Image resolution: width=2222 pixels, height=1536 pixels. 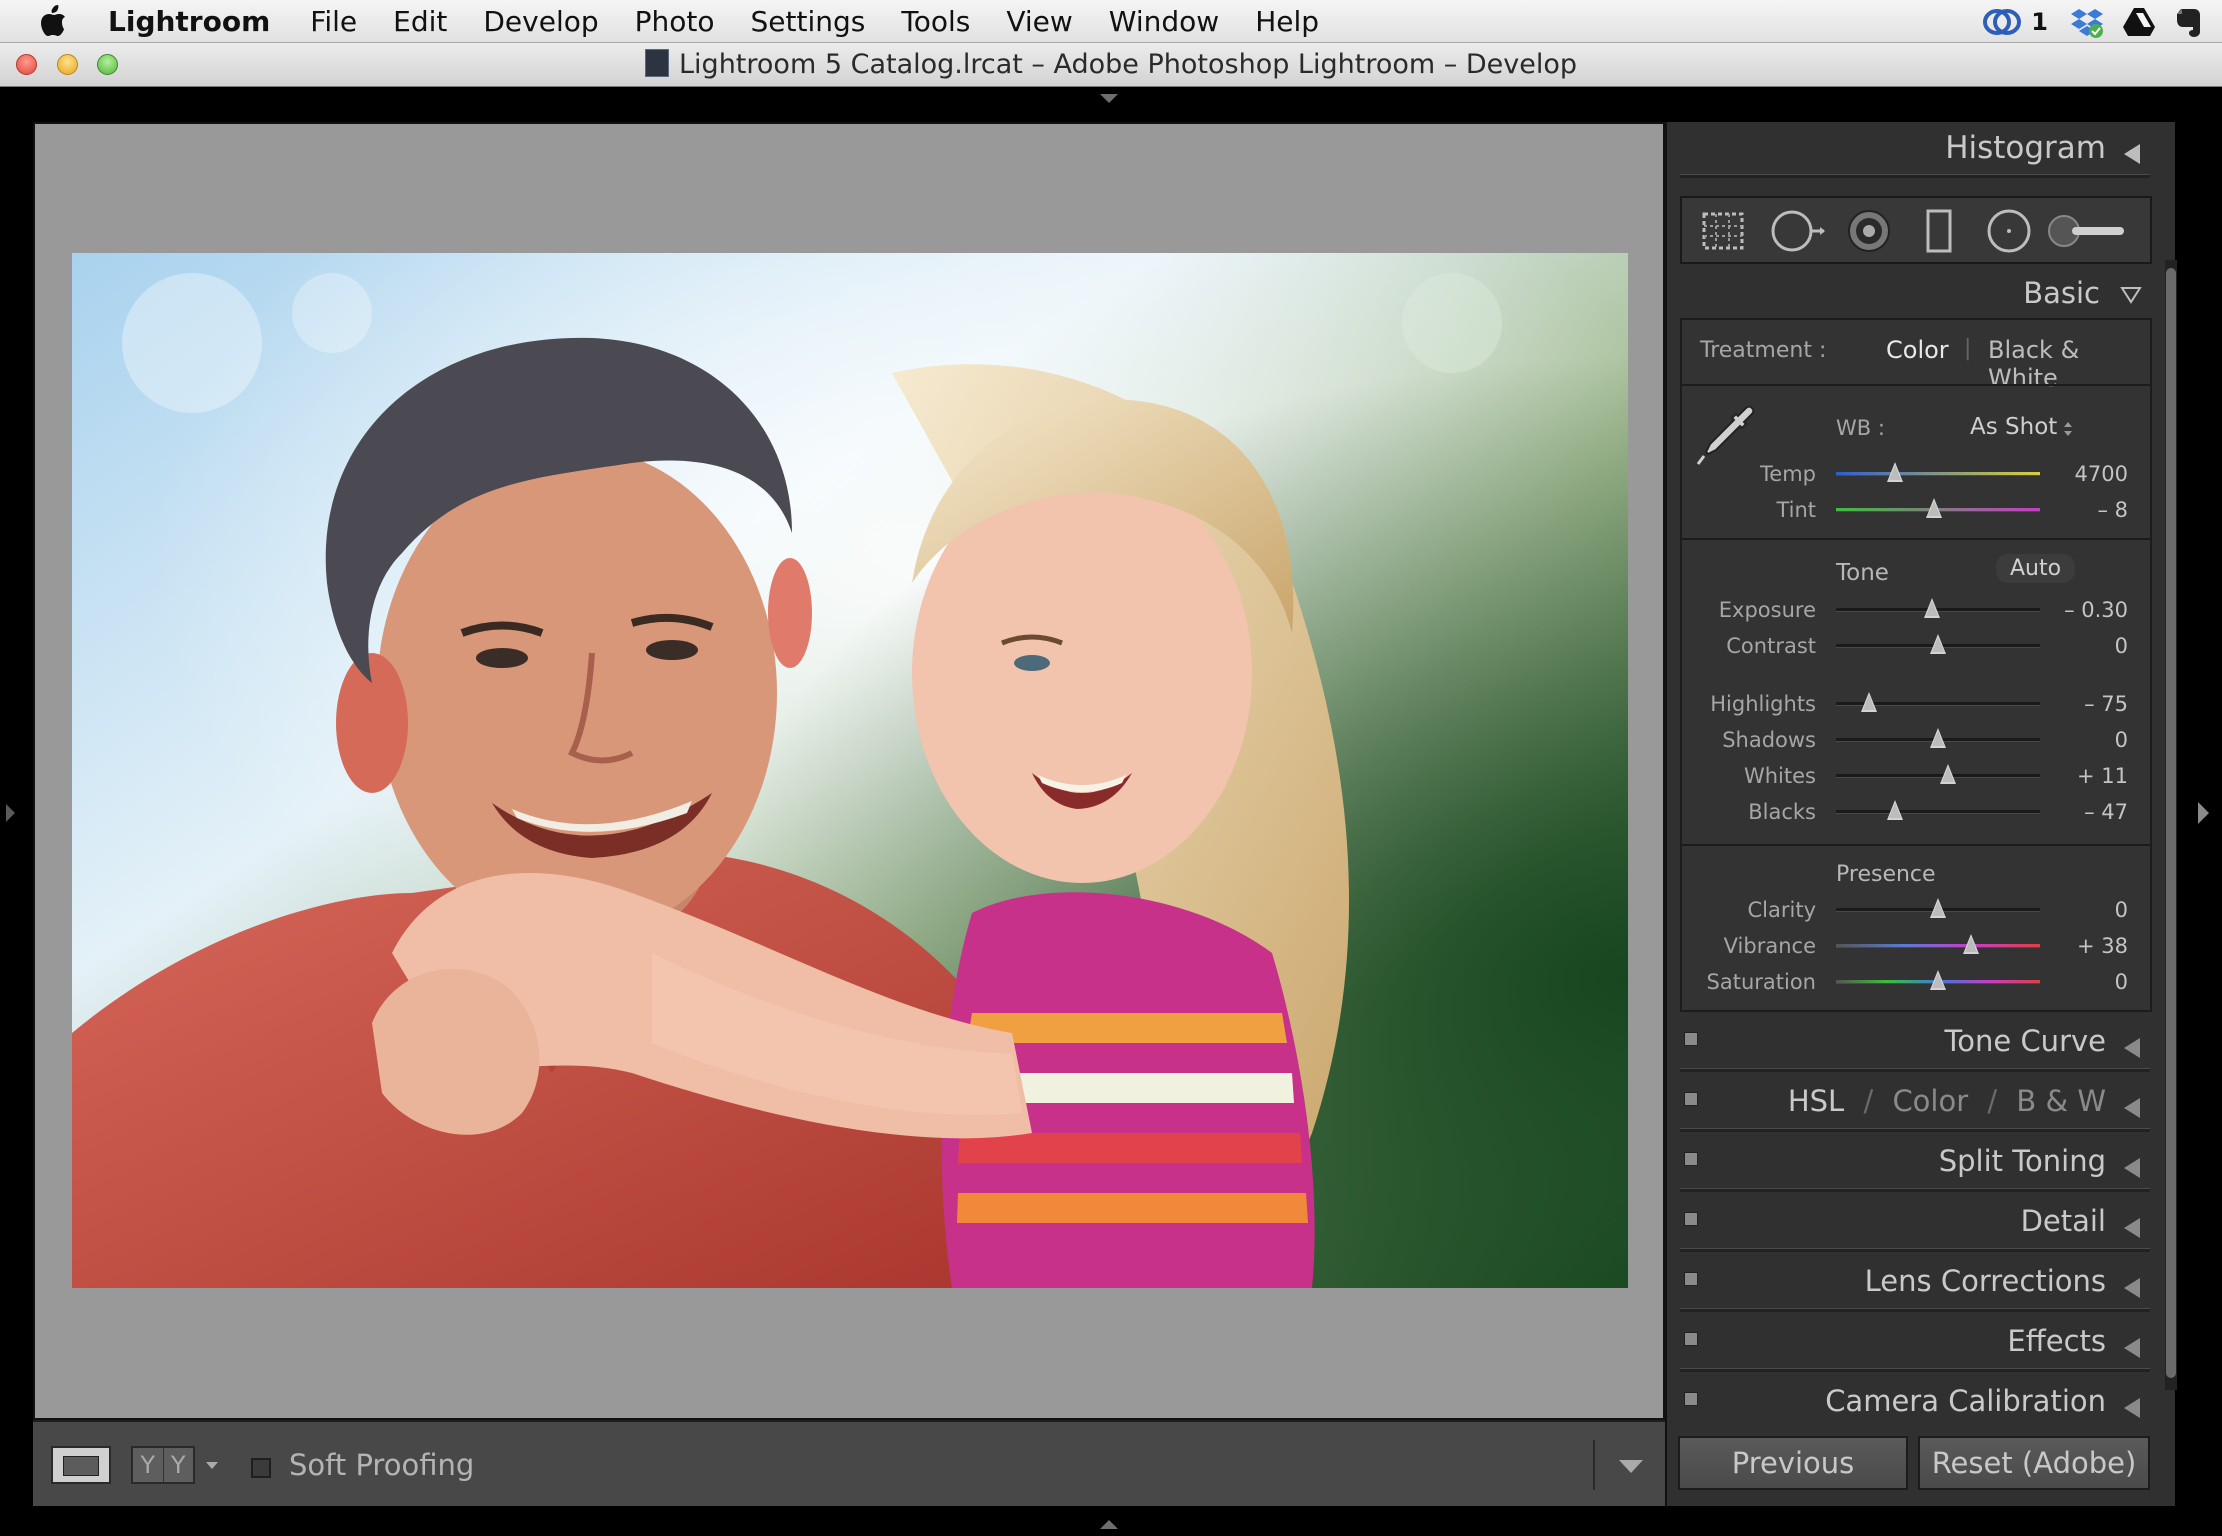 What do you see at coordinates (189, 21) in the screenshot?
I see `menu-app-lightroom: Lightroom` at bounding box center [189, 21].